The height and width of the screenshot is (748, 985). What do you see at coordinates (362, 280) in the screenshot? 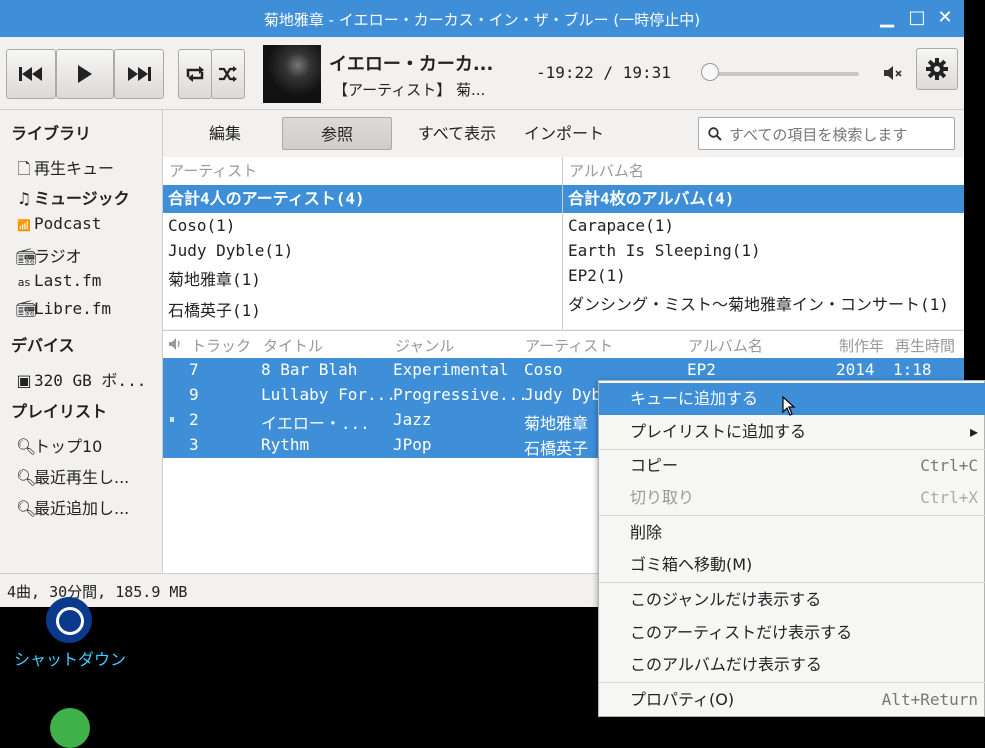
I see `list-item: 菊地雅章(1)` at bounding box center [362, 280].